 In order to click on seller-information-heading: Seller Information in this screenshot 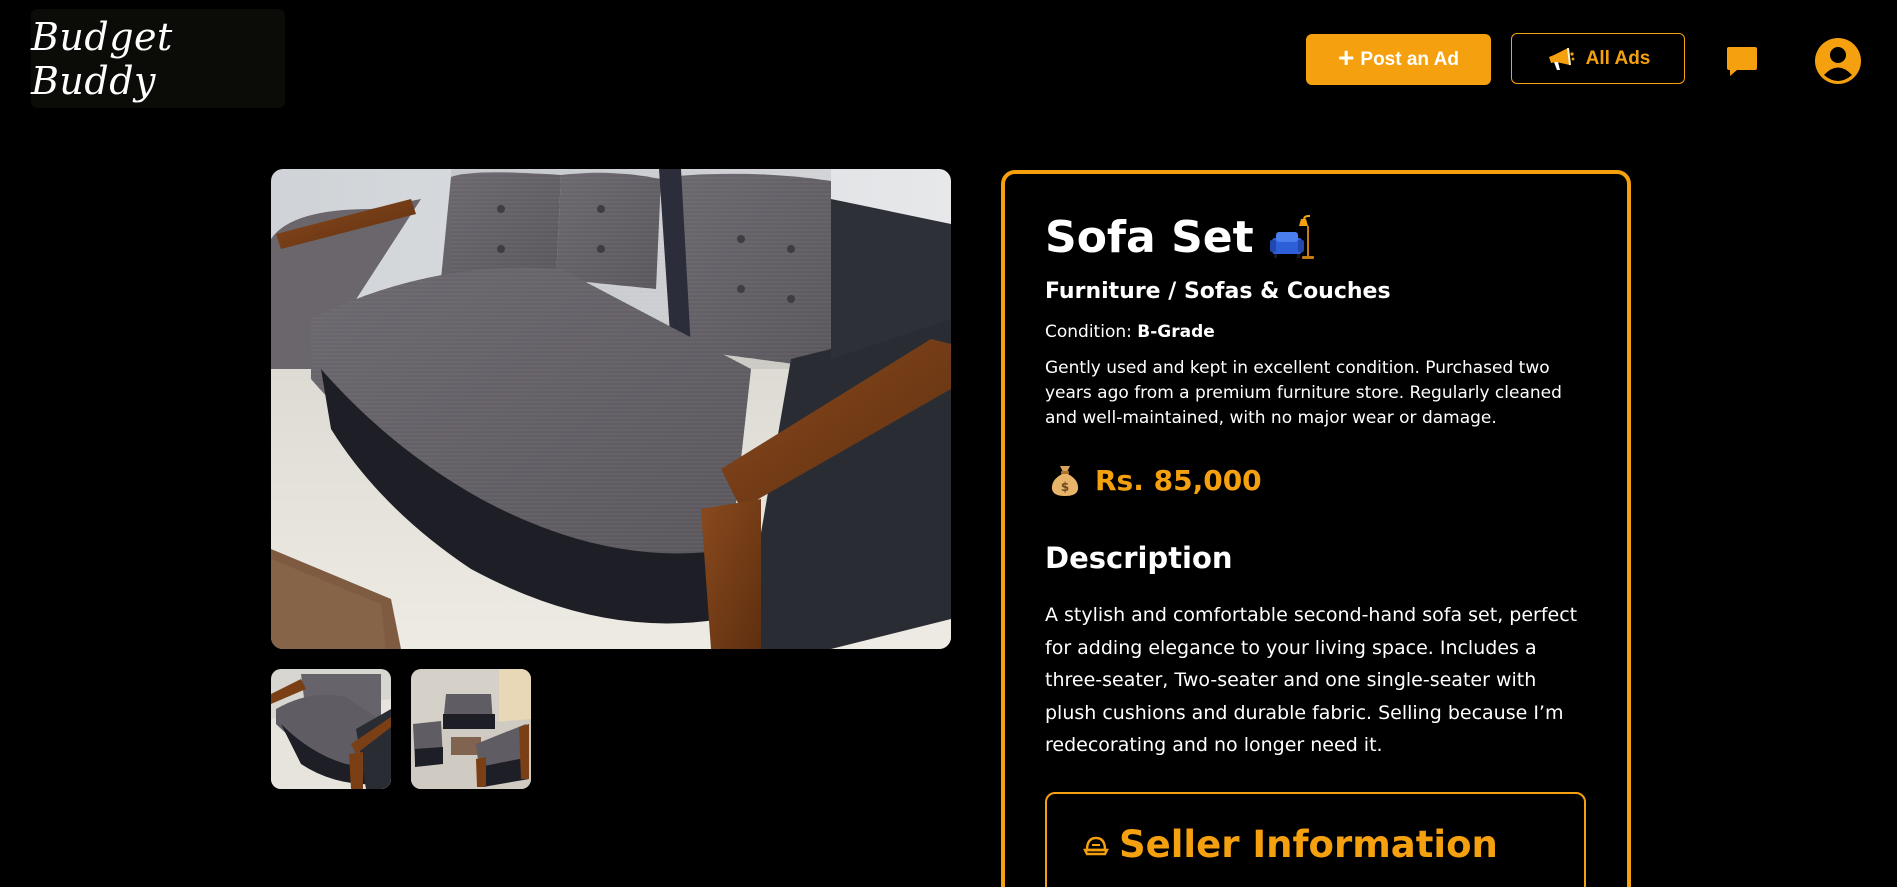, I will do `click(1290, 844)`.